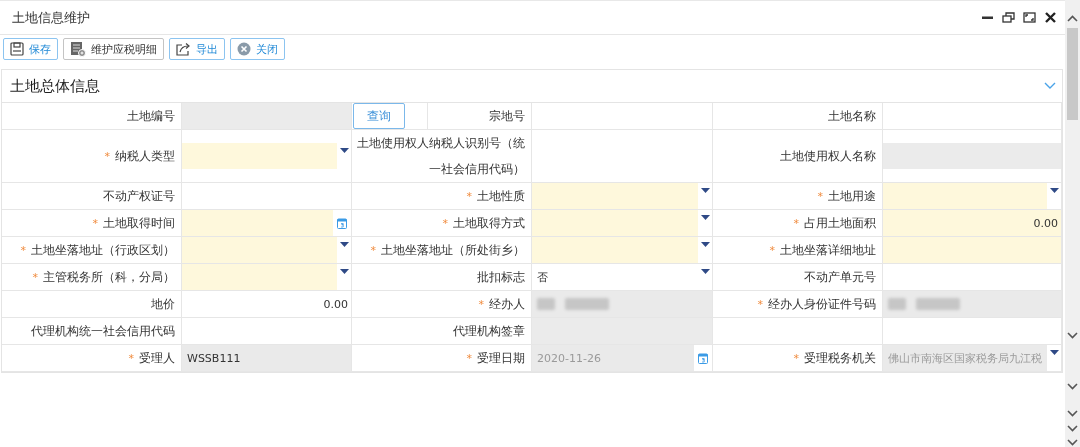 Image resolution: width=1080 pixels, height=447 pixels. Describe the element at coordinates (139, 196) in the screenshot. I see `field-label: 不动产权证号` at that location.